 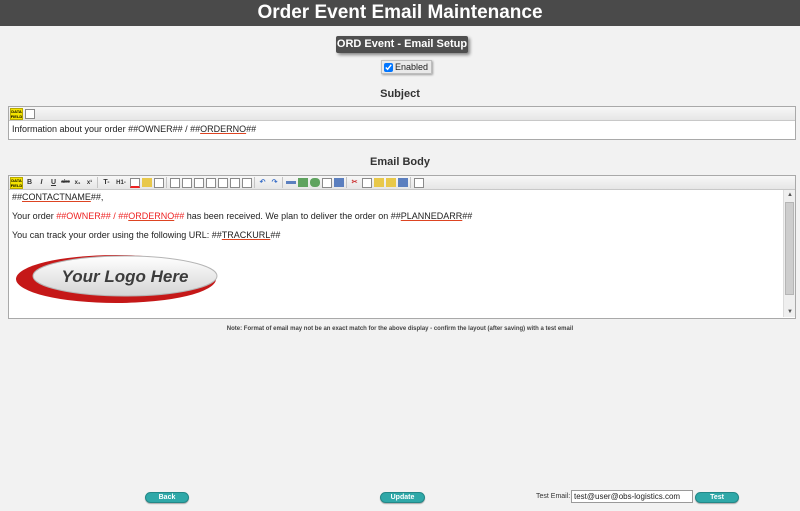 What do you see at coordinates (378, 182) in the screenshot?
I see `paste-icon` at bounding box center [378, 182].